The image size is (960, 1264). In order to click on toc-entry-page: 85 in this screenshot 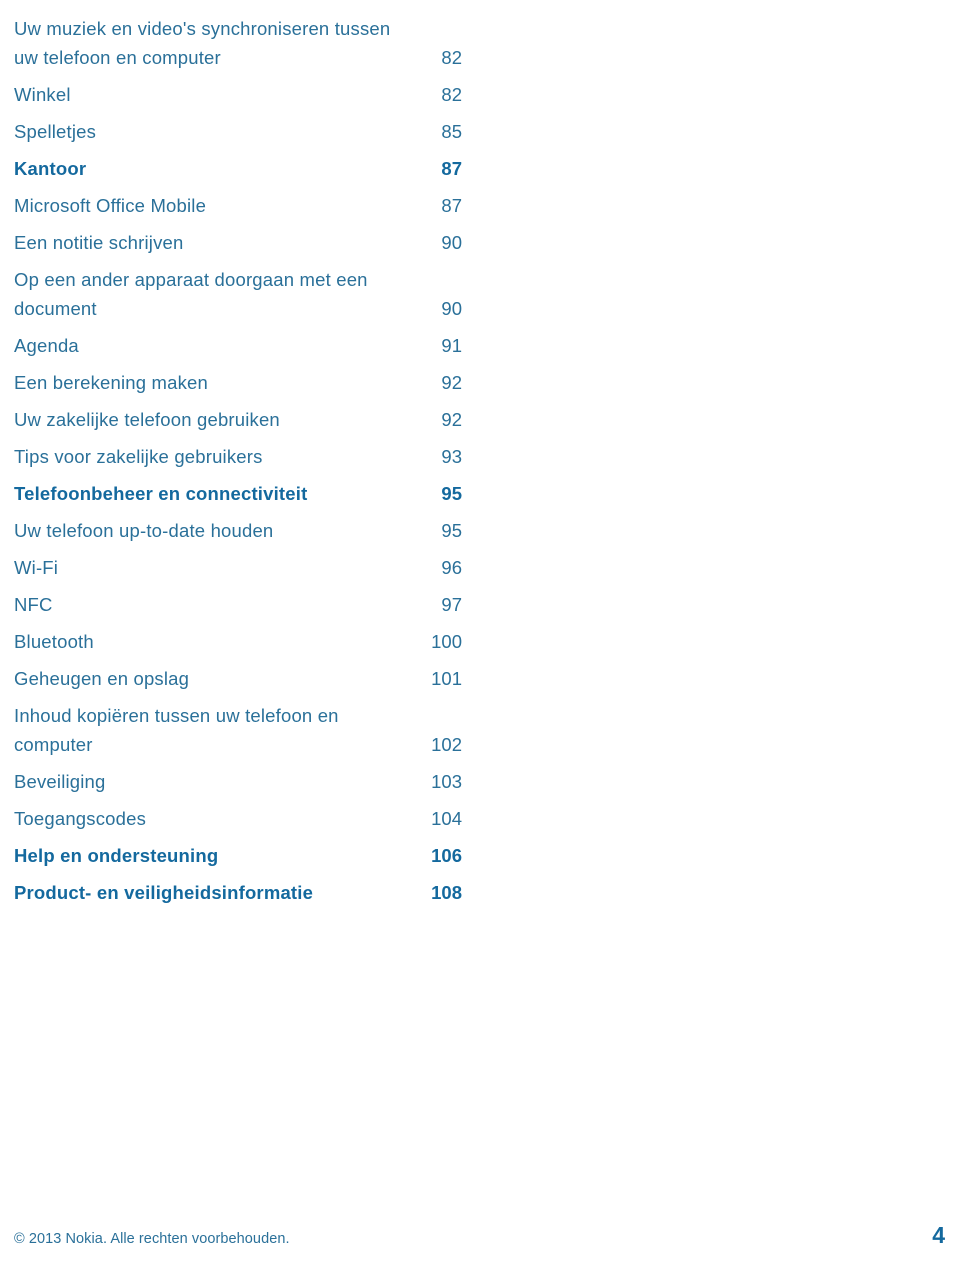, I will do `click(451, 131)`.